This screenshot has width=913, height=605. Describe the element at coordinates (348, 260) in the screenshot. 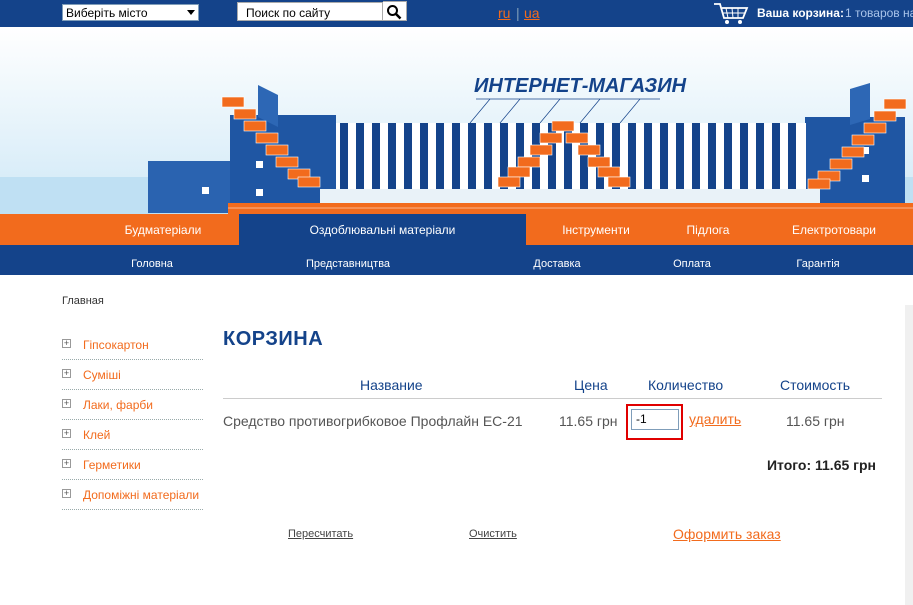

I see `nav-link-representatives: Представництва` at that location.